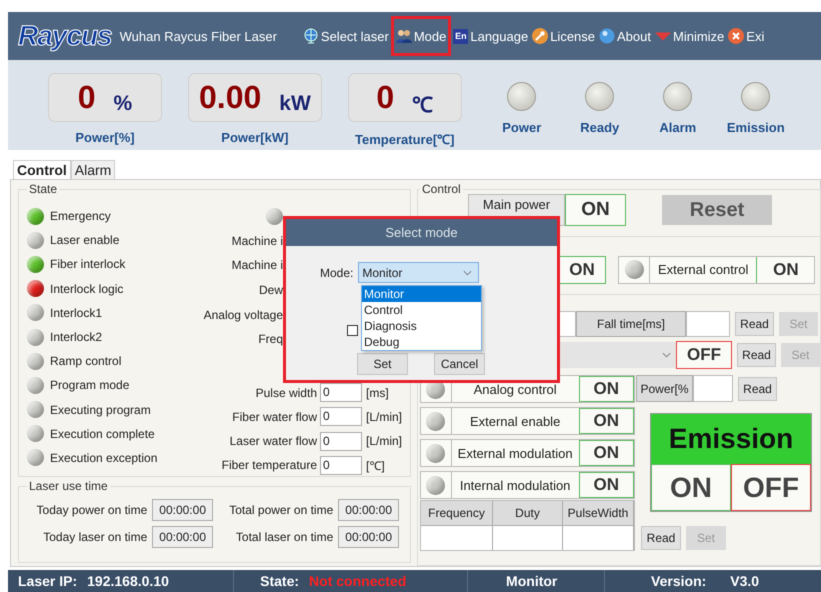 The width and height of the screenshot is (821, 592). What do you see at coordinates (68, 486) in the screenshot?
I see `group-title: Laser use time` at bounding box center [68, 486].